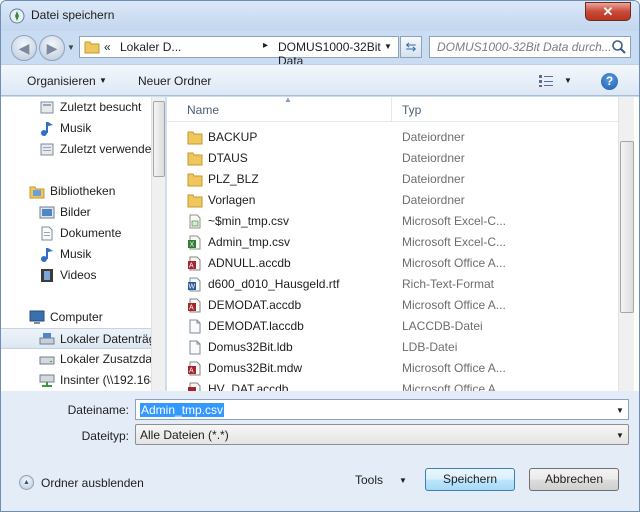 Image resolution: width=640 pixels, height=512 pixels. I want to click on cancel-button: Abbrechen, so click(574, 479).